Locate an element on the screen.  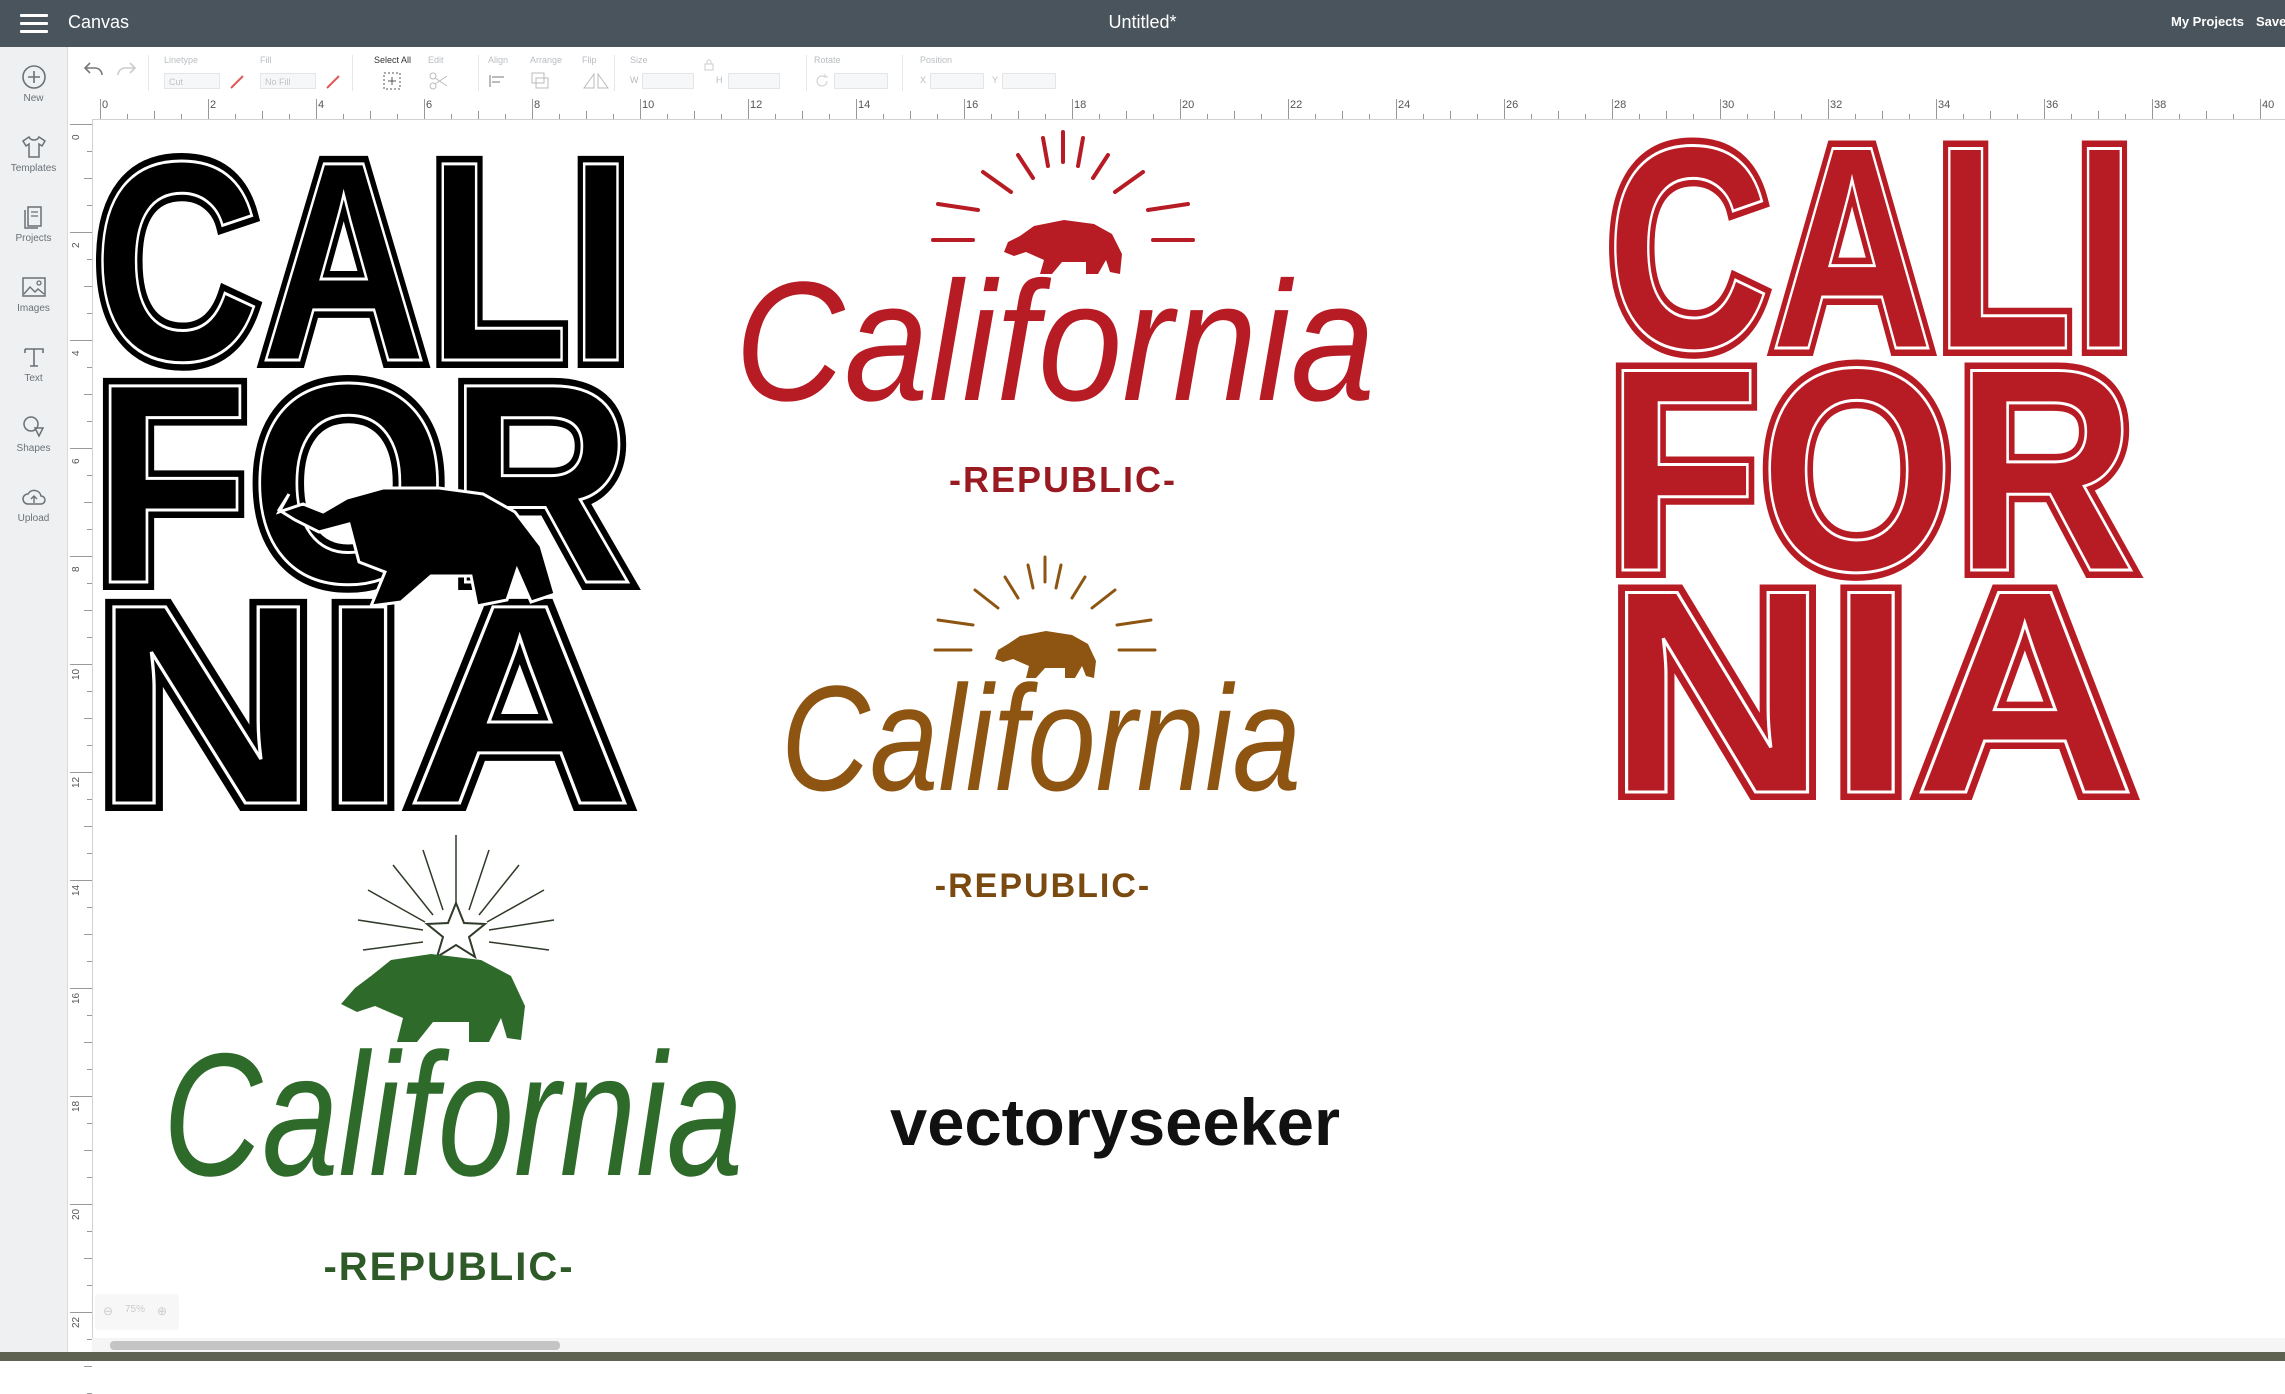
x-input is located at coordinates (957, 81).